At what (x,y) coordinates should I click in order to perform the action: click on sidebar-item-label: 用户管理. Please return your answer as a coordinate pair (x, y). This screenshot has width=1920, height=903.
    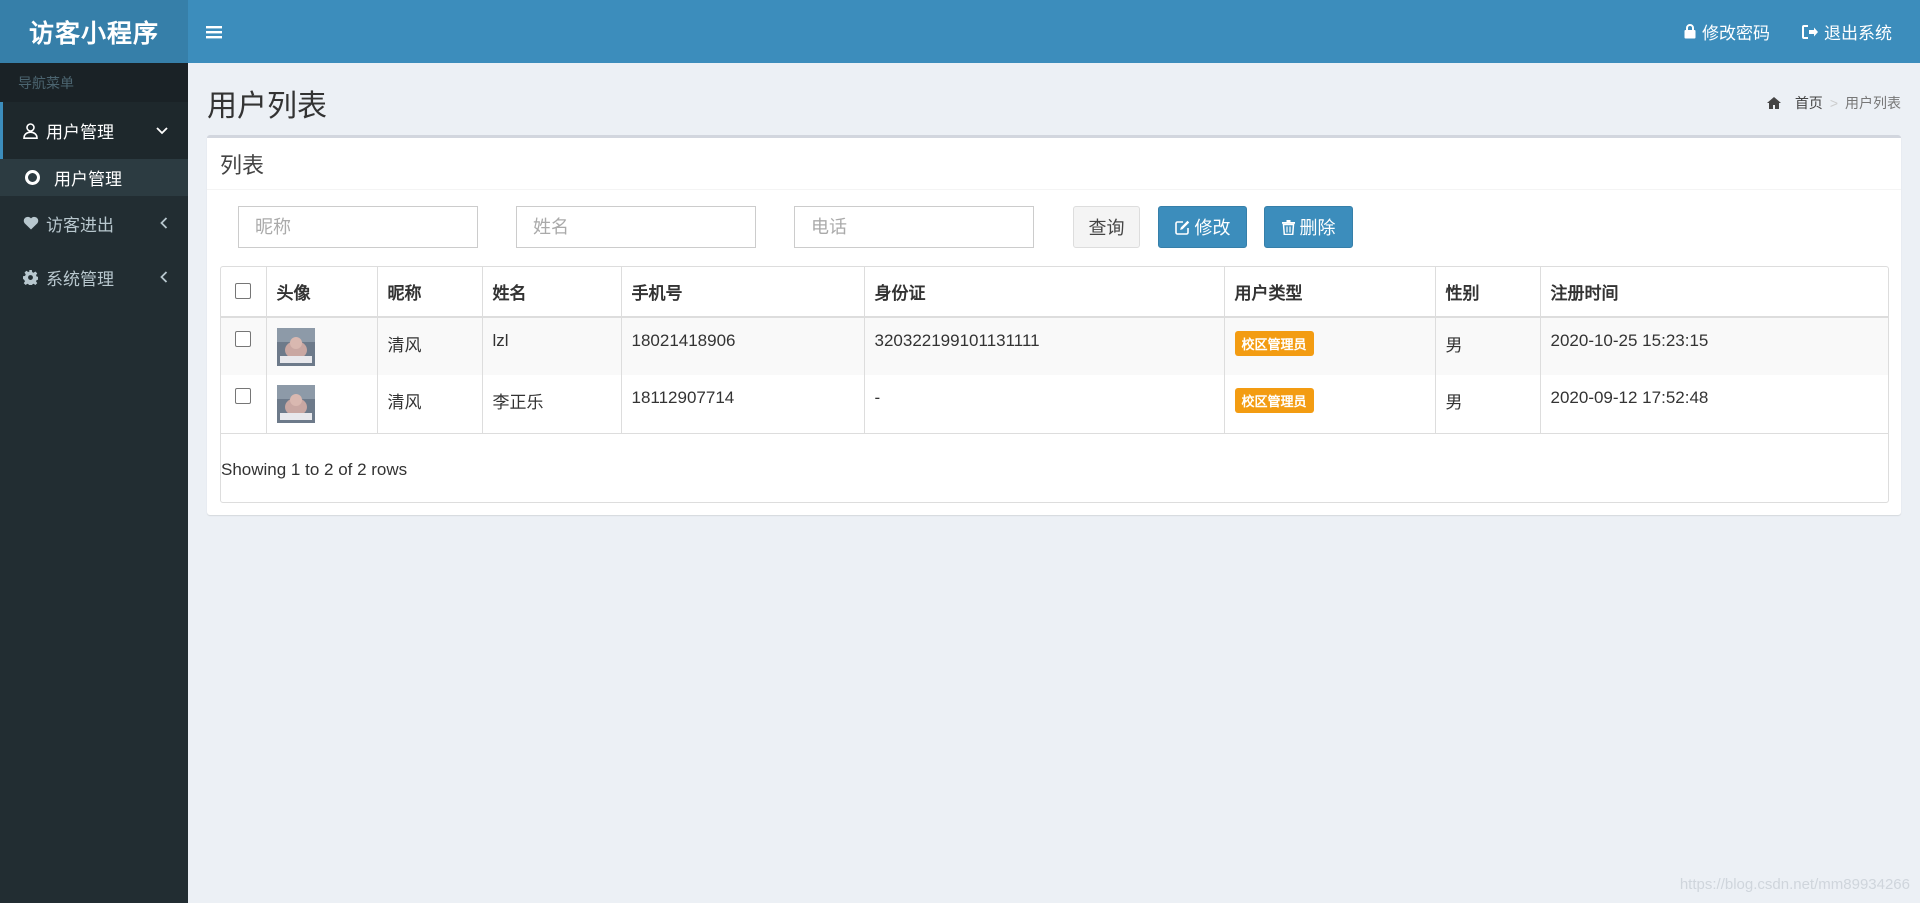
    Looking at the image, I should click on (80, 132).